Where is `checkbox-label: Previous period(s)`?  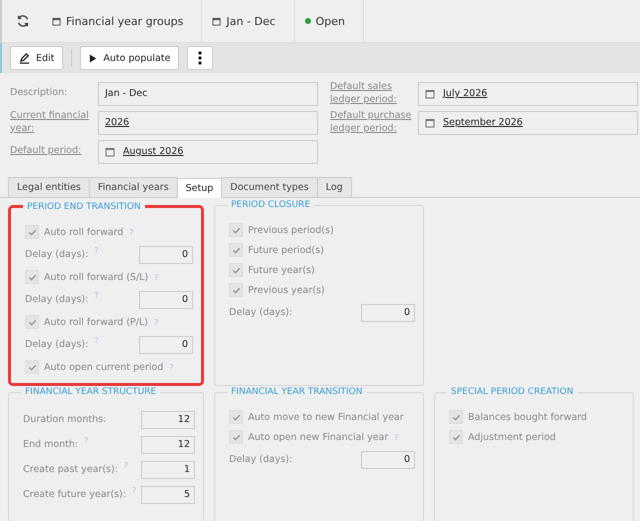 checkbox-label: Previous period(s) is located at coordinates (291, 230).